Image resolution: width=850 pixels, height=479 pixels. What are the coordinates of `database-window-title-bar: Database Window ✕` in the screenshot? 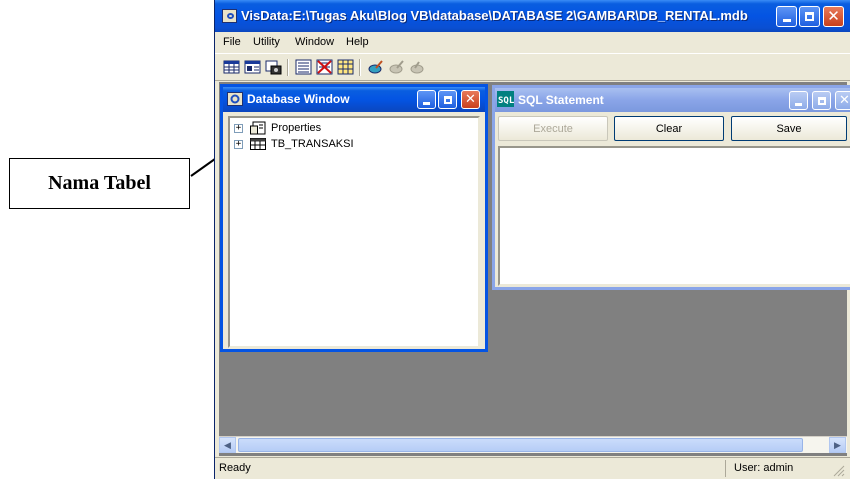 It's located at (354, 99).